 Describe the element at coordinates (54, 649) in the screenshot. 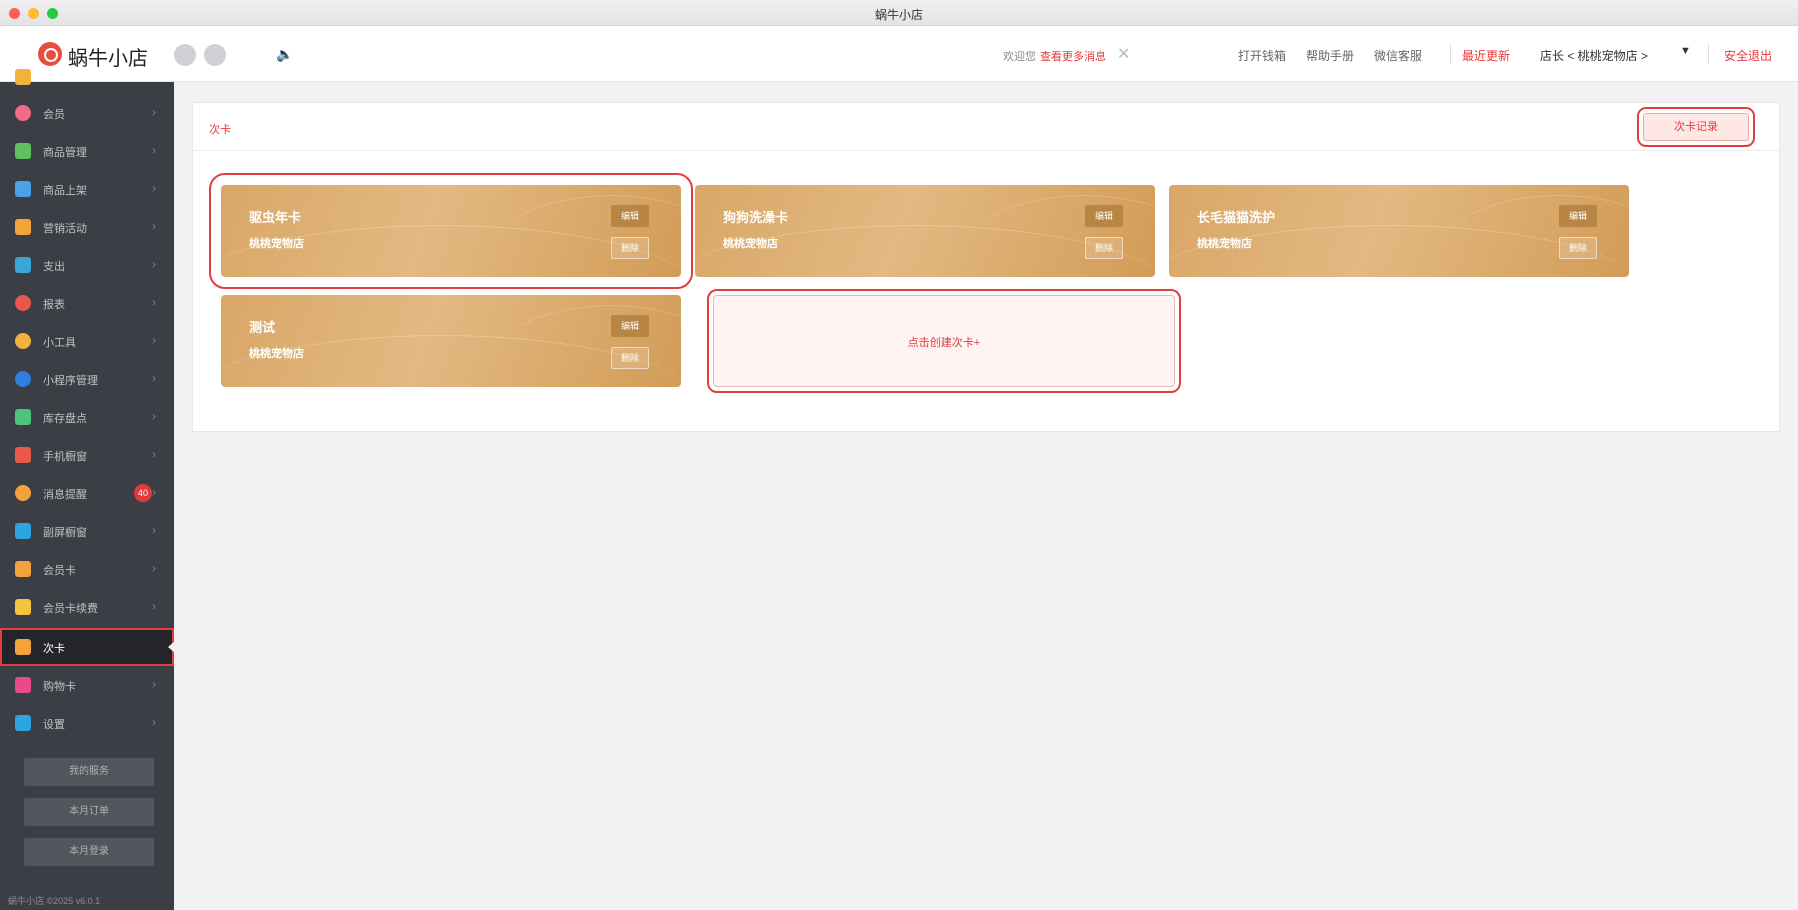

I see `sidebar-item-label: 次卡` at that location.